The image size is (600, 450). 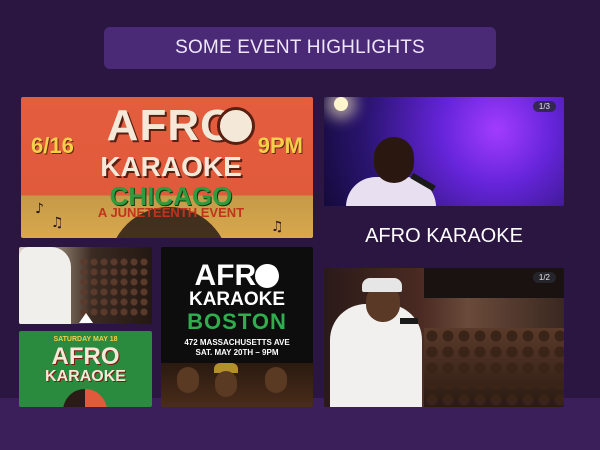 What do you see at coordinates (39, 209) in the screenshot?
I see `music-note-icon: ♪` at bounding box center [39, 209].